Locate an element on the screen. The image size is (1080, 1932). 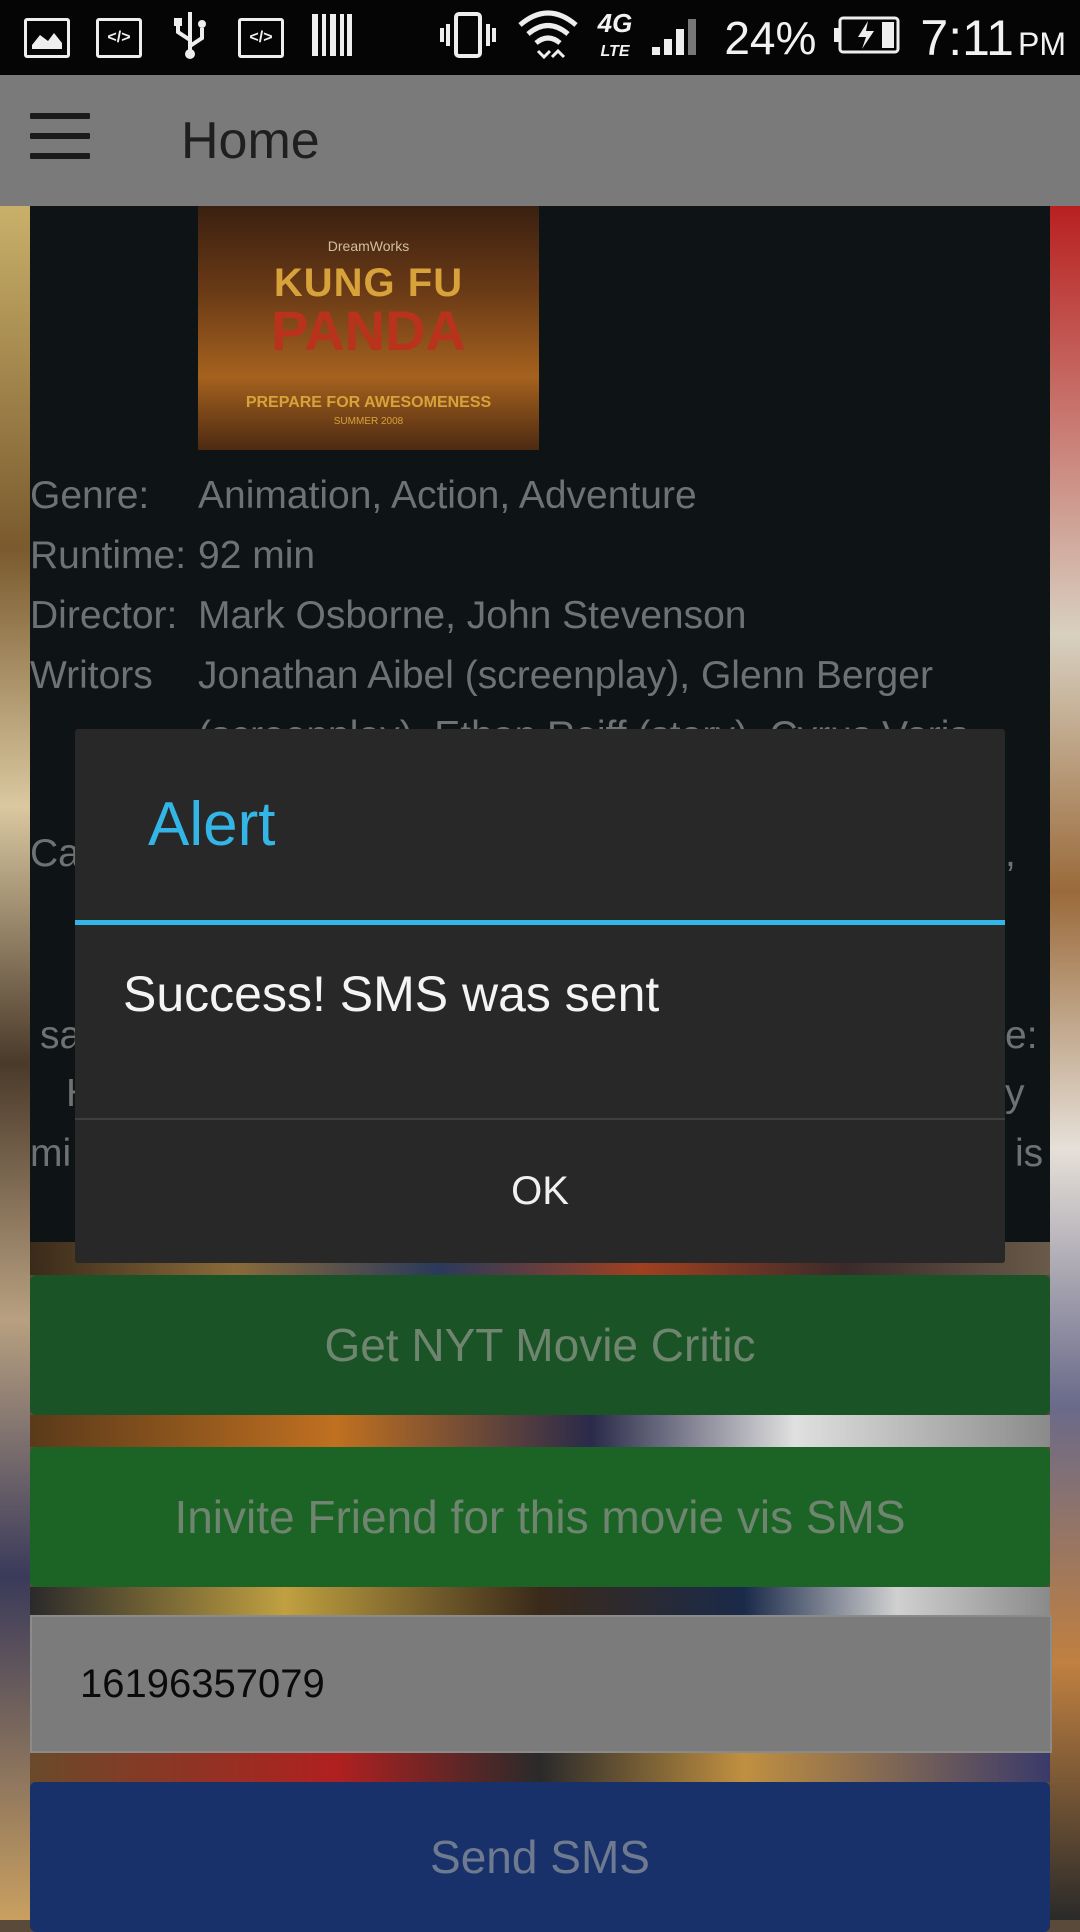
plot-fragment: is is located at coordinates (1029, 1153).